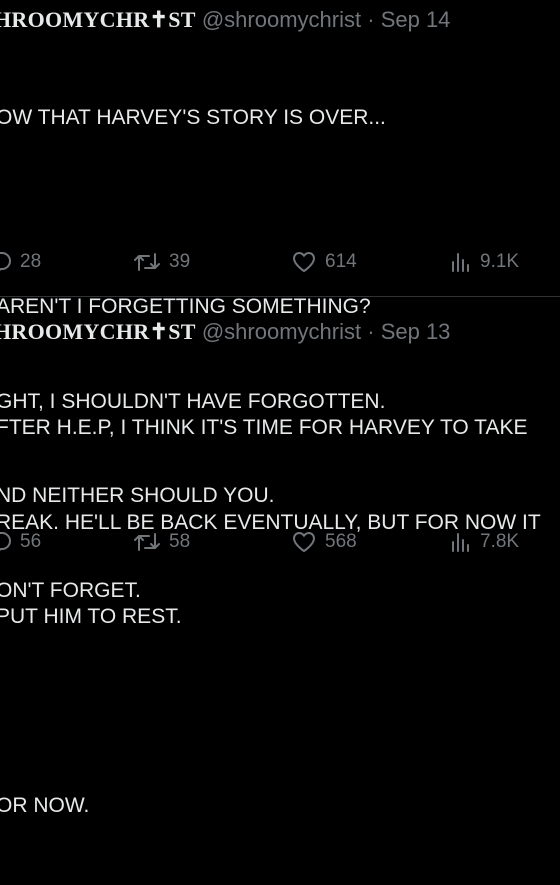 The height and width of the screenshot is (885, 560). Describe the element at coordinates (31, 541) in the screenshot. I see `reply-count: 56` at that location.